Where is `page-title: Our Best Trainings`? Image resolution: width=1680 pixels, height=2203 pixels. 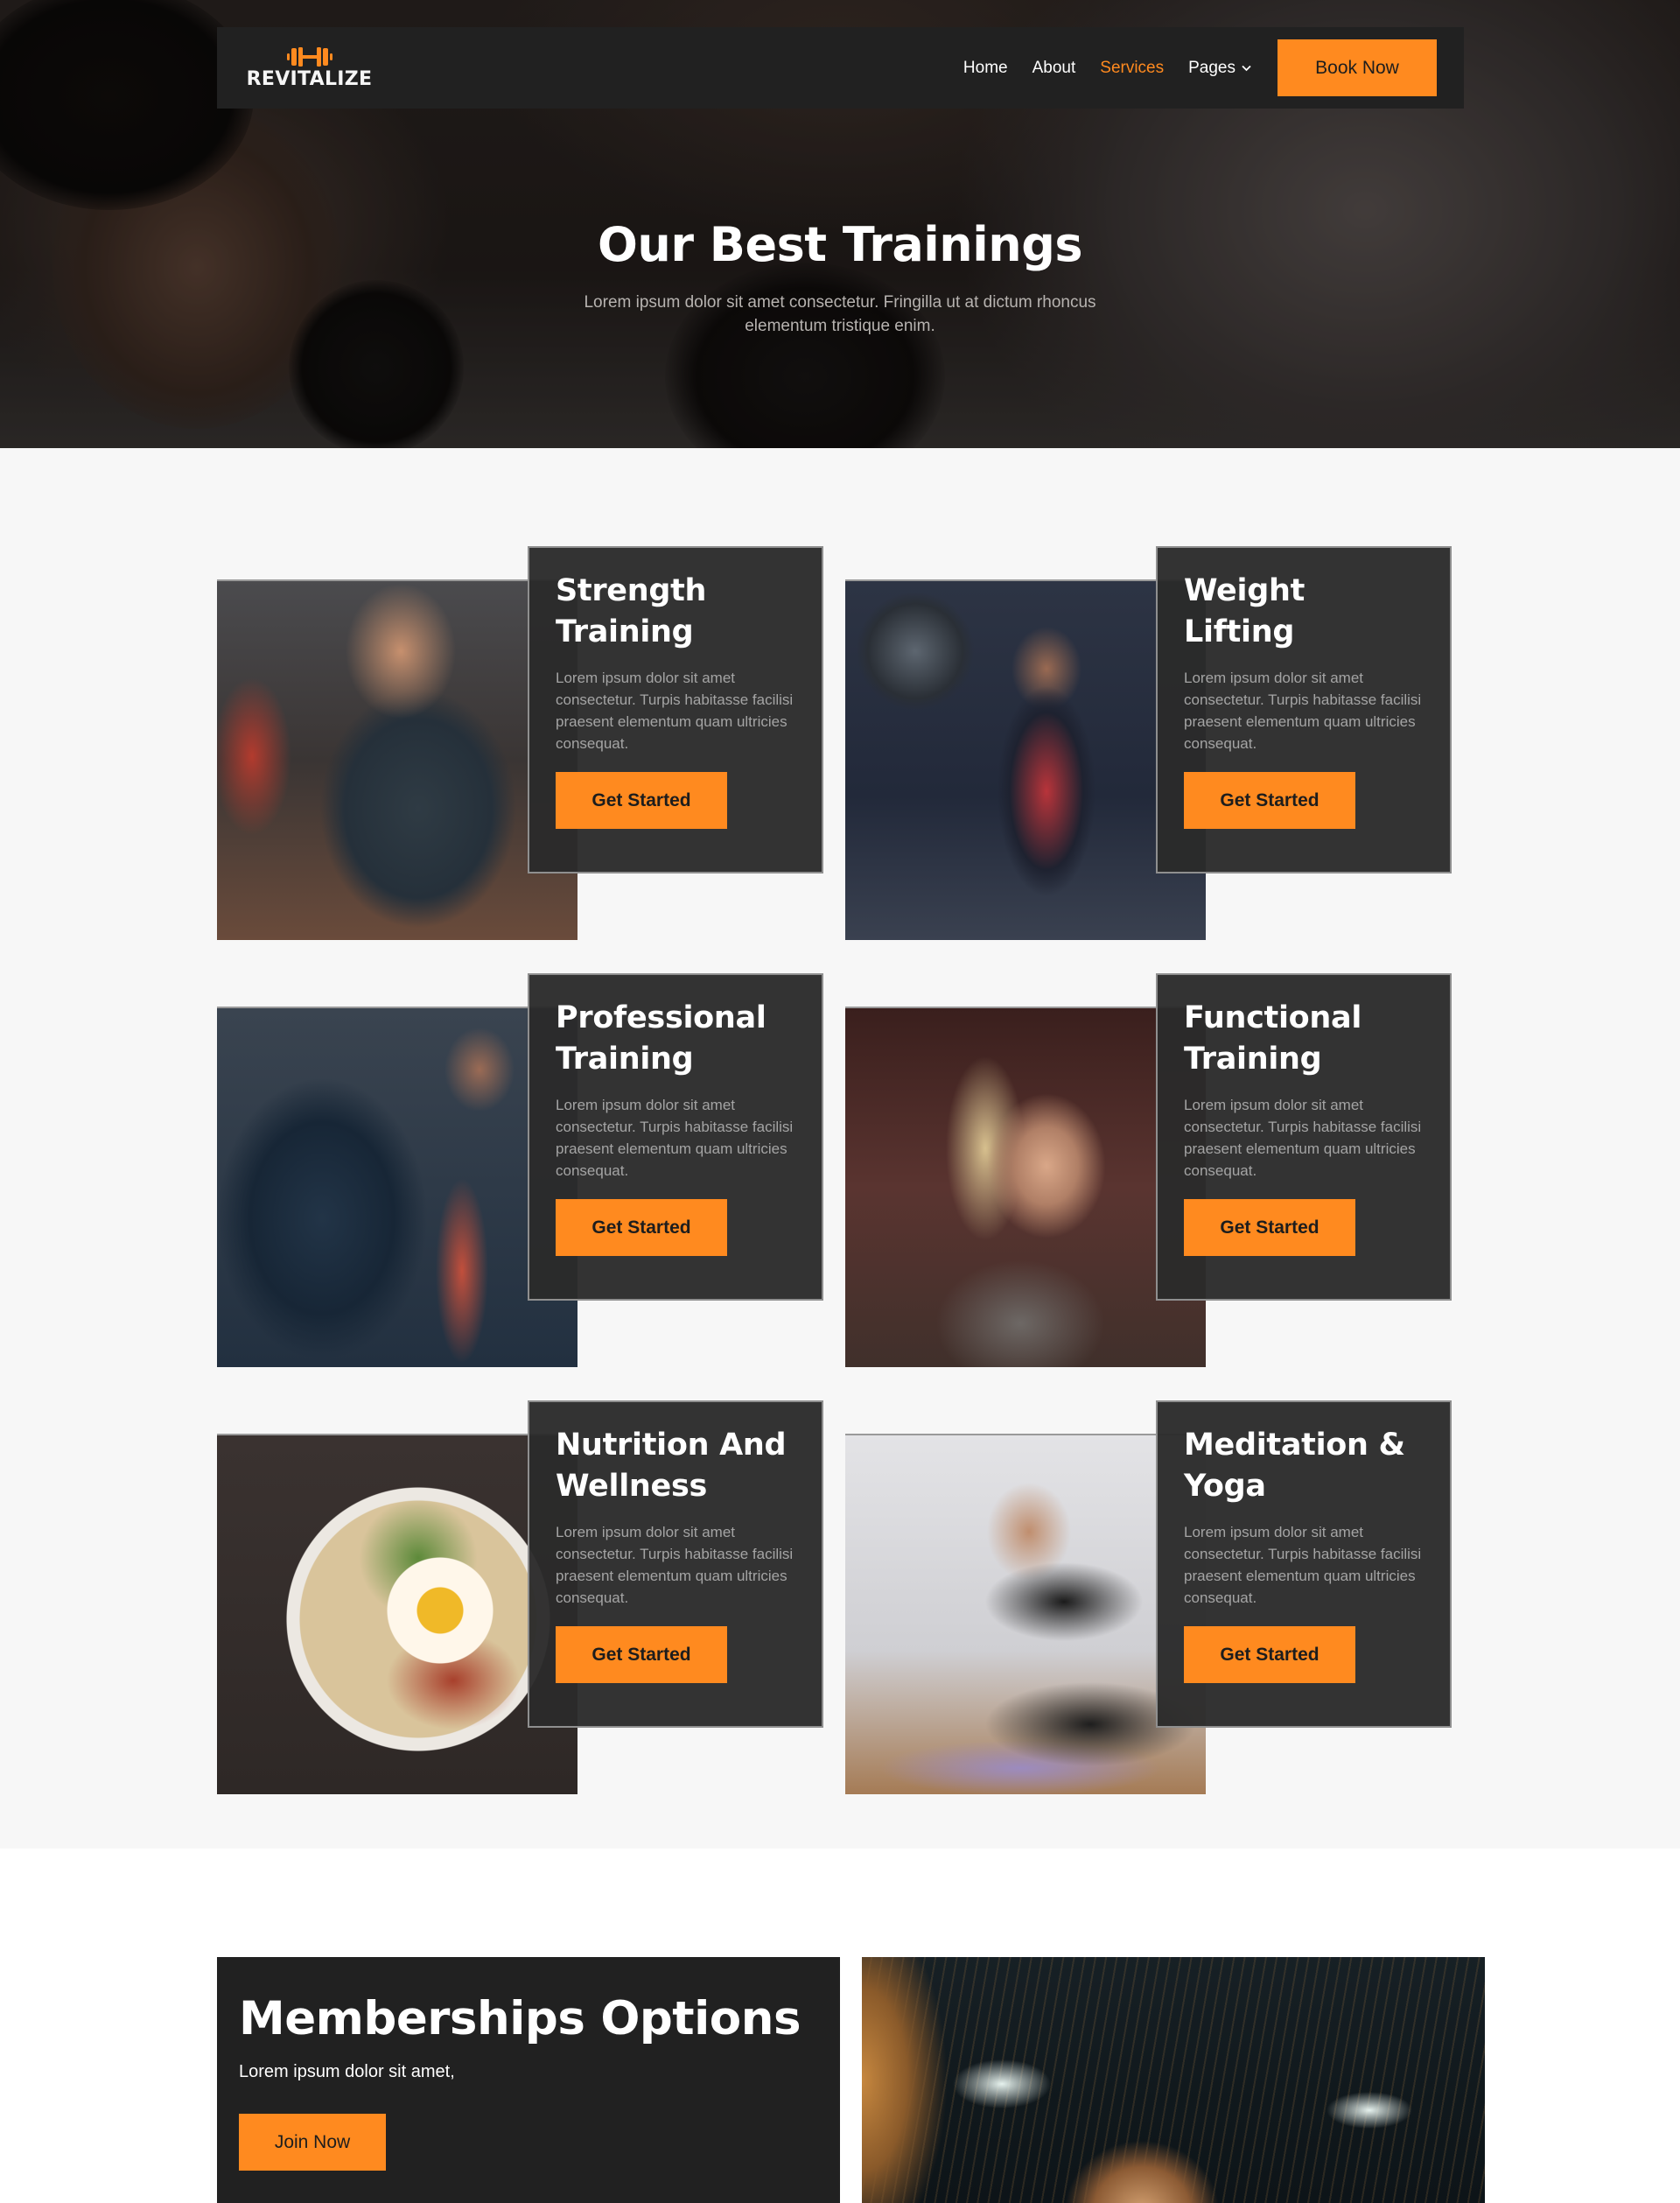 page-title: Our Best Trainings is located at coordinates (840, 244).